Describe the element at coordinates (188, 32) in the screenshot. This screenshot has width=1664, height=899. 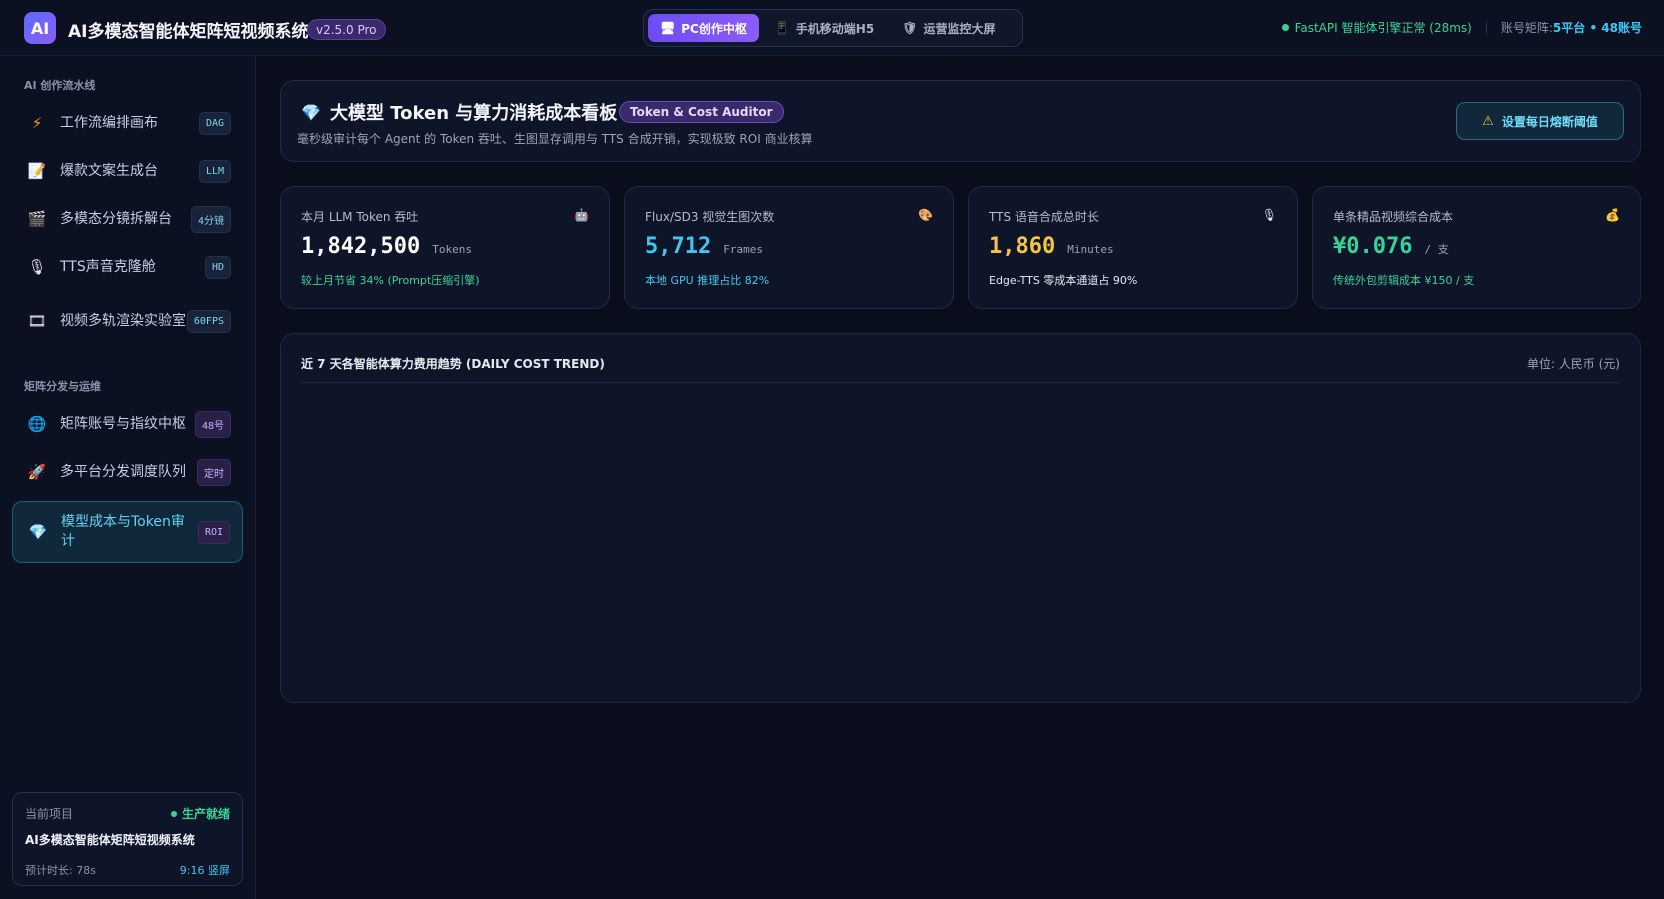
I see `app-title: AI多模态智能体矩阵短视频系统` at that location.